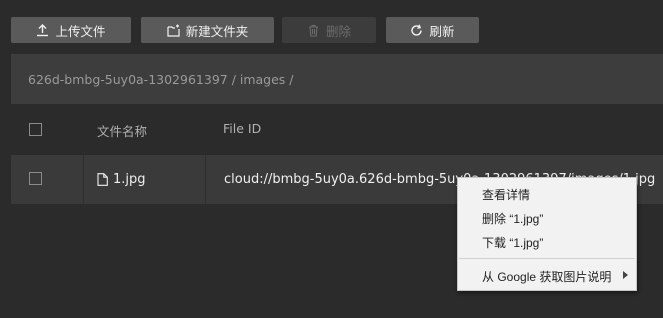 This screenshot has width=663, height=318. I want to click on column-header-filename: 文件名称, so click(122, 130).